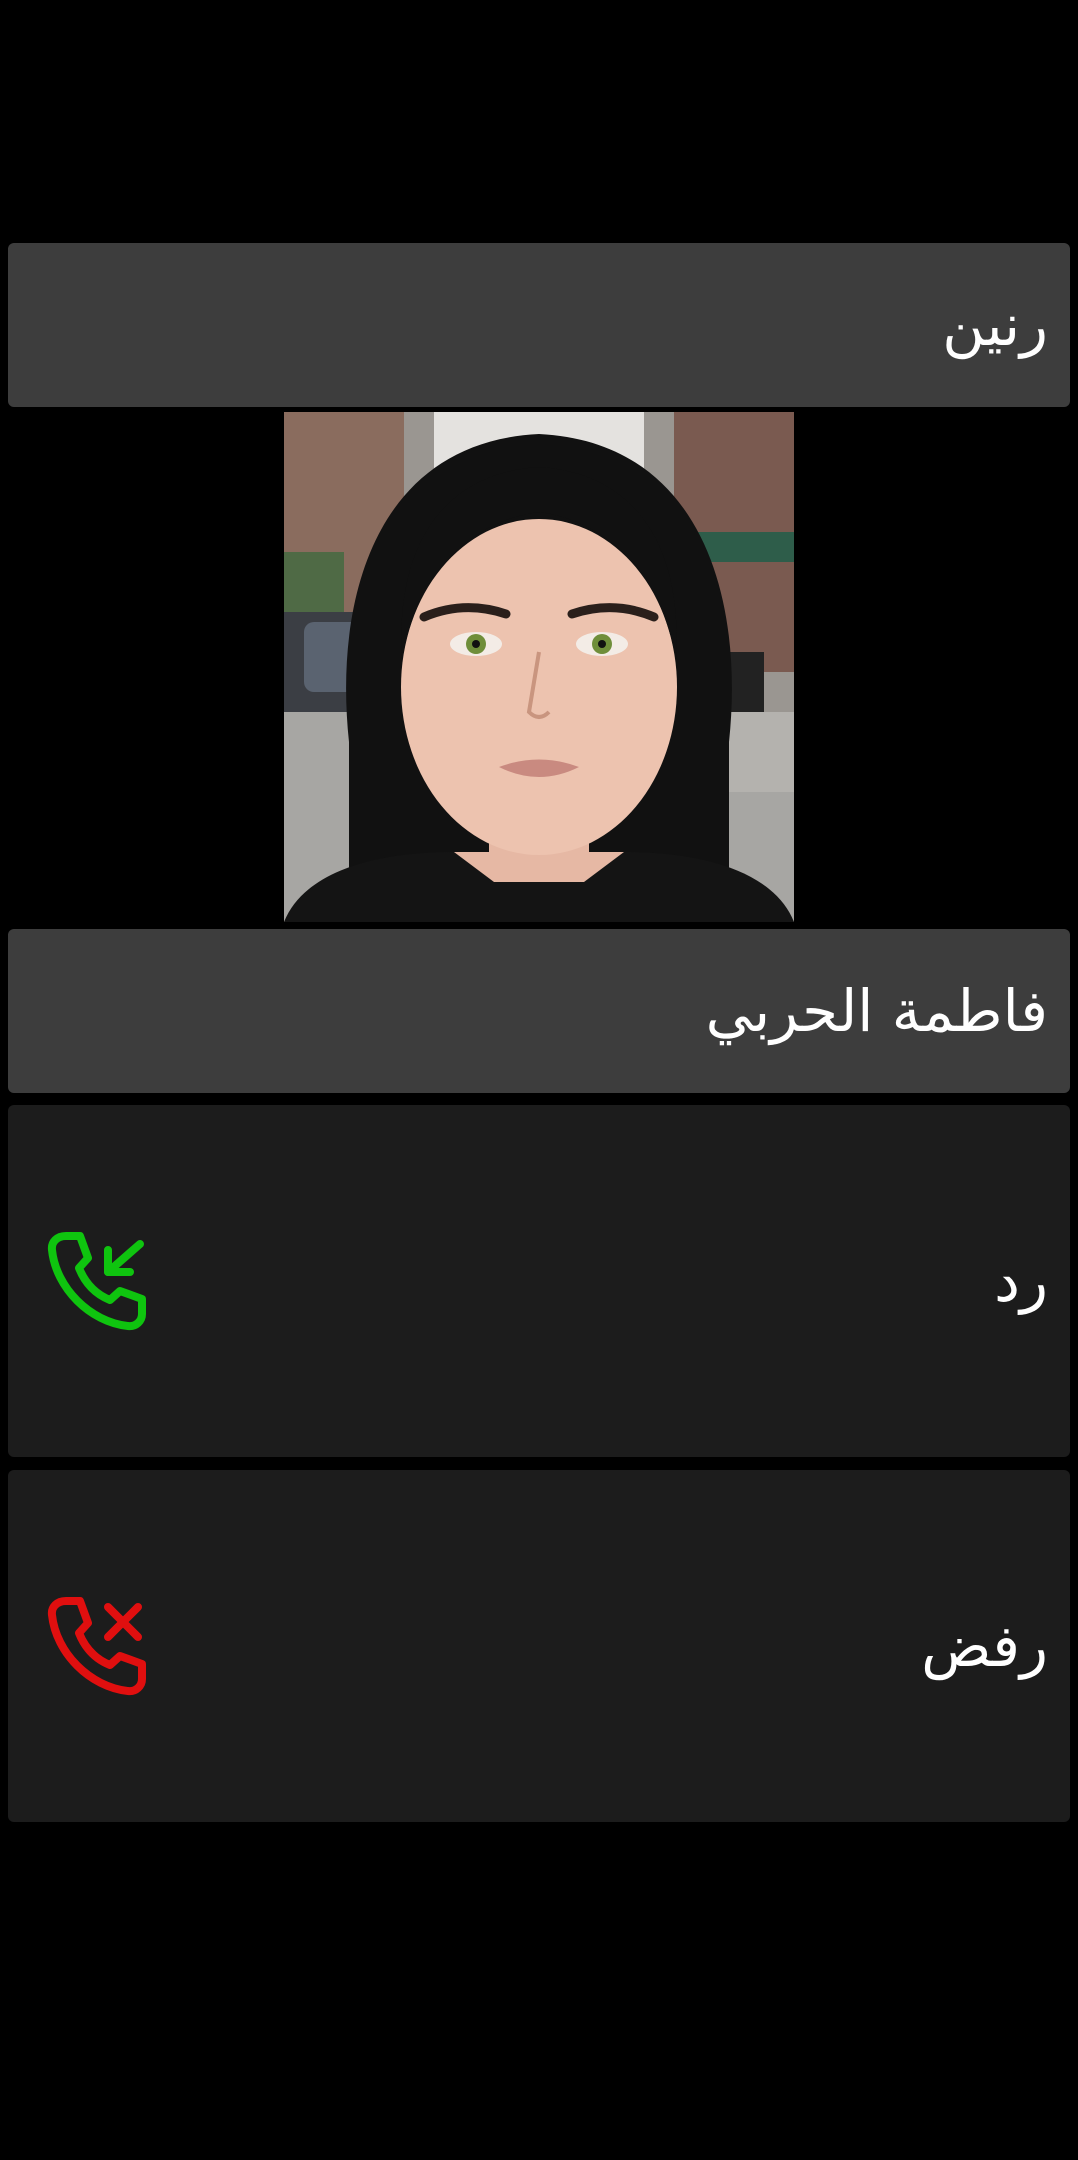  What do you see at coordinates (539, 325) in the screenshot?
I see `call-status-bar: رنين` at bounding box center [539, 325].